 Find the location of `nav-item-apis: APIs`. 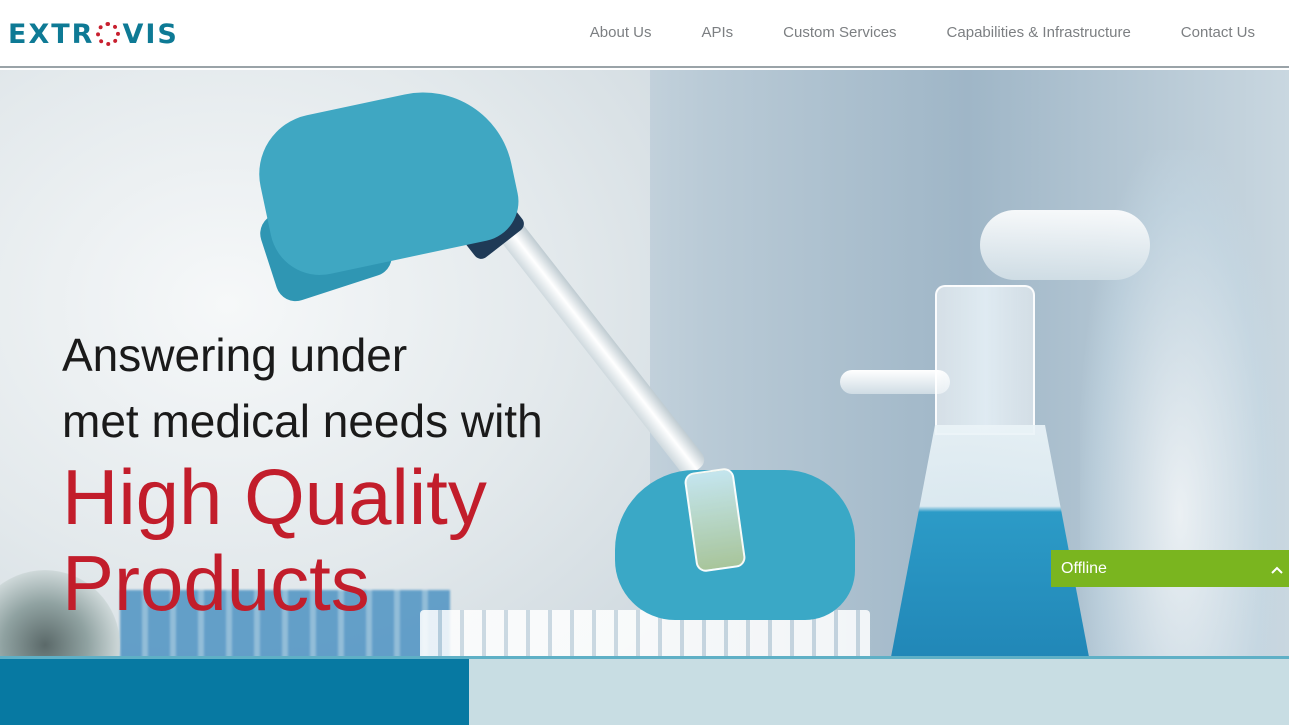

nav-item-apis: APIs is located at coordinates (717, 32).